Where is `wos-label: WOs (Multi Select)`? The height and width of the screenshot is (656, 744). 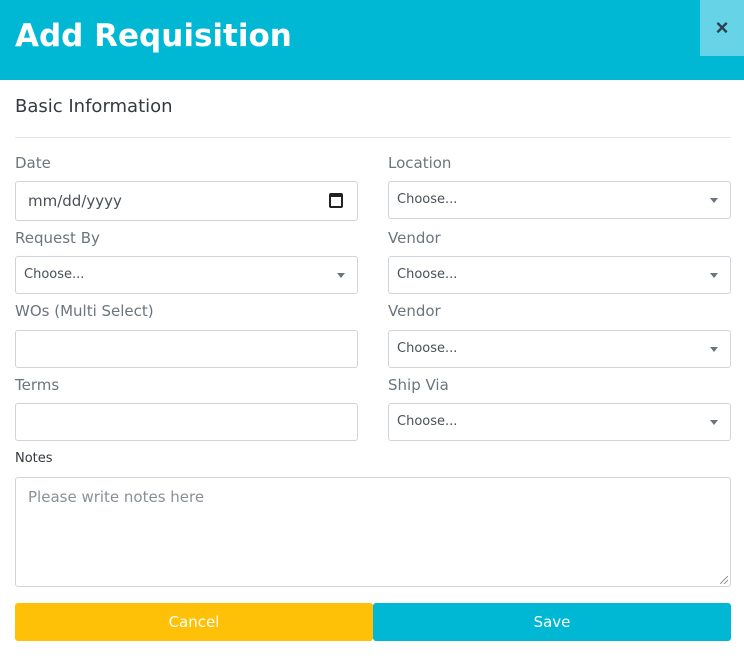 wos-label: WOs (Multi Select) is located at coordinates (84, 311).